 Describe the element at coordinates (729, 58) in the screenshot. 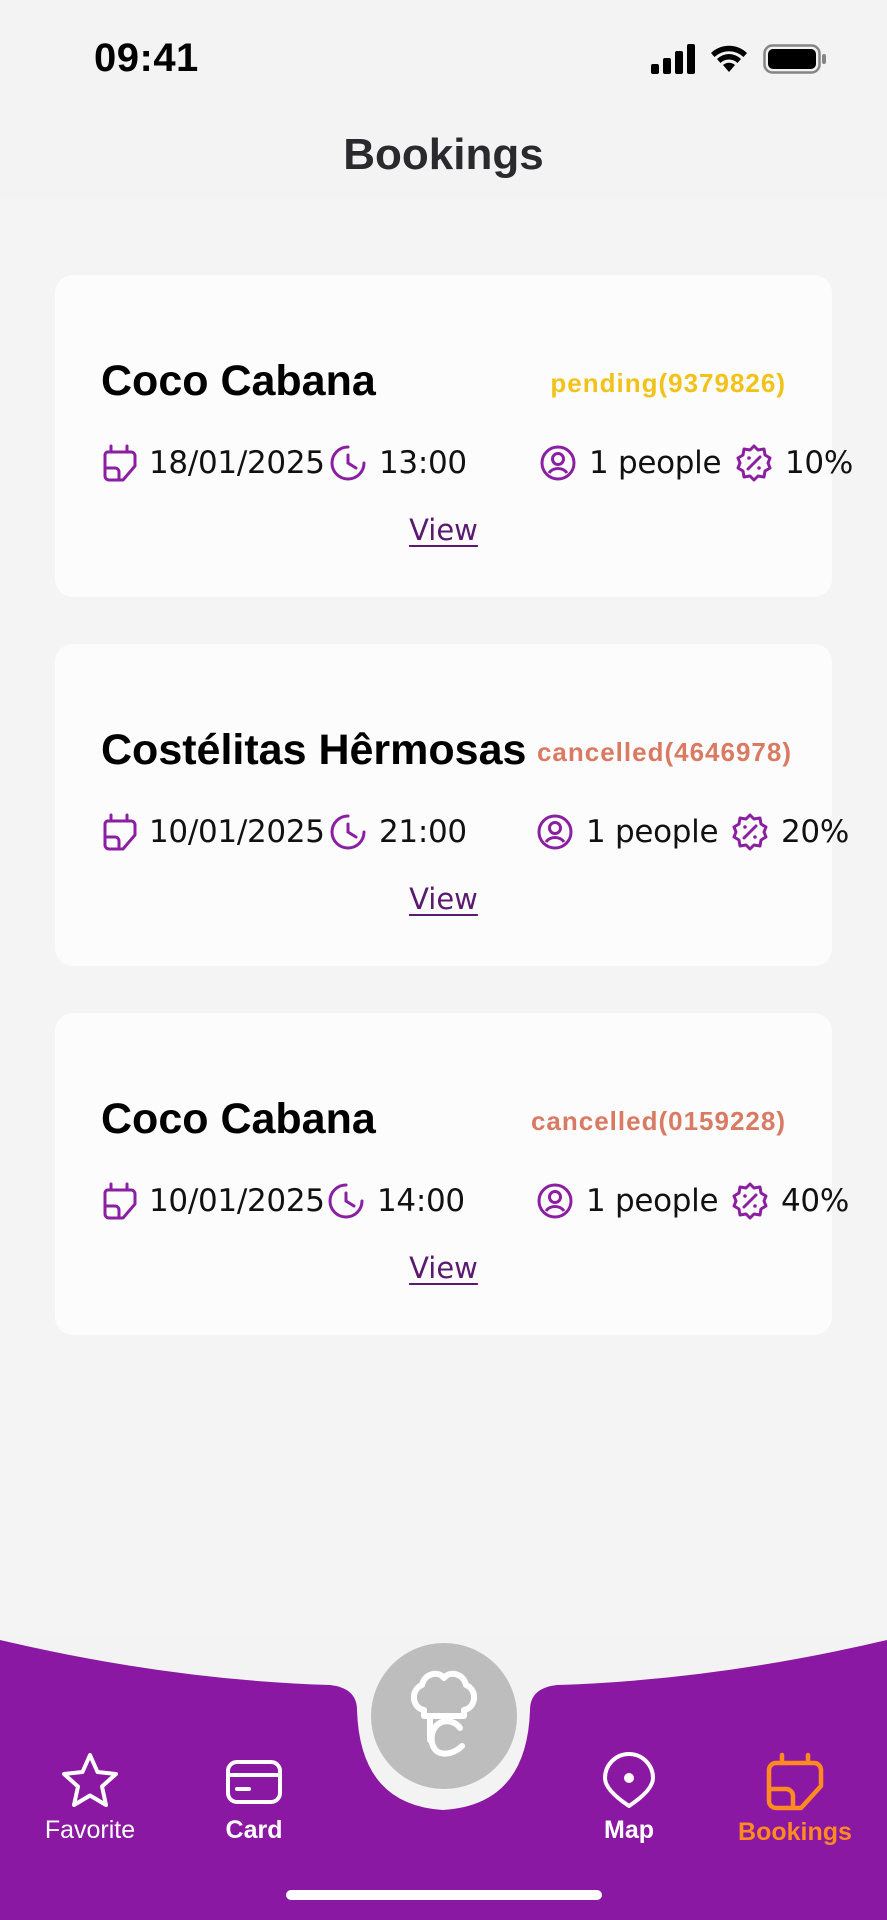

I see `wifi-icon` at that location.